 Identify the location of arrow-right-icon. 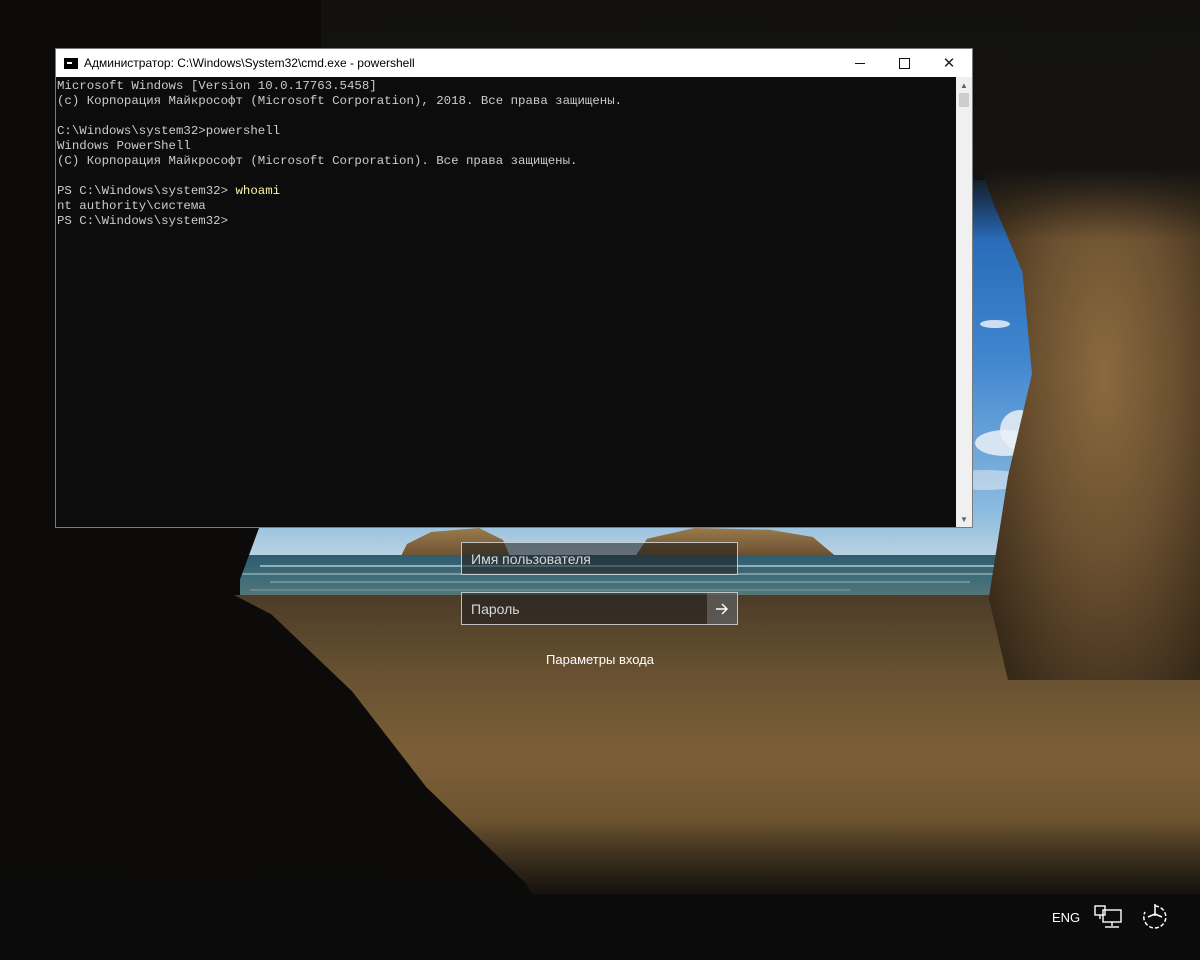
(722, 608).